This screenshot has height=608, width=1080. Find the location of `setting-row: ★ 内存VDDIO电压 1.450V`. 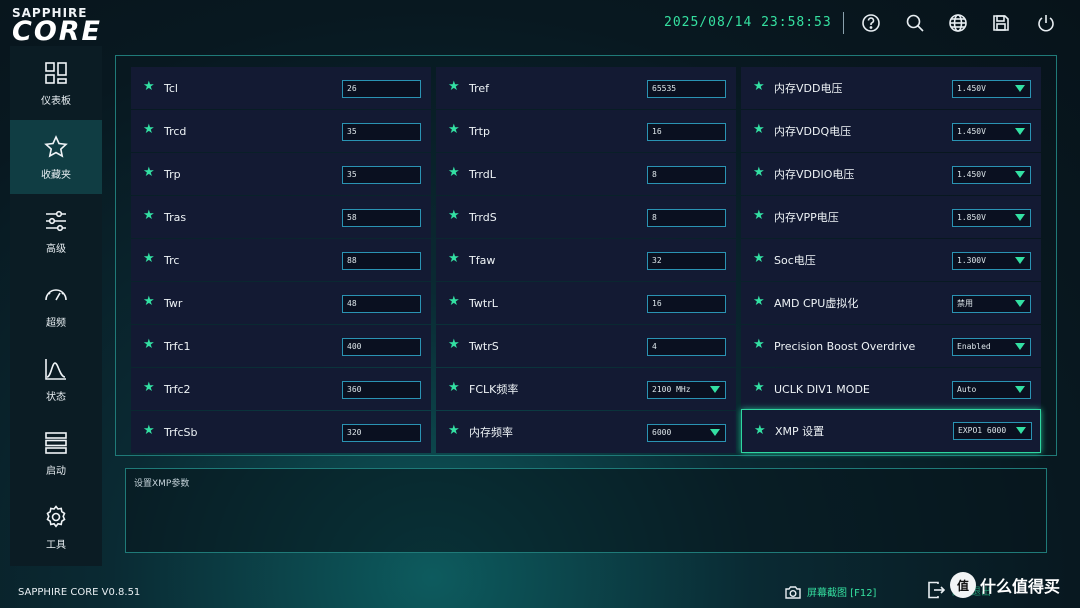

setting-row: ★ 内存VDDIO电压 1.450V is located at coordinates (891, 174).